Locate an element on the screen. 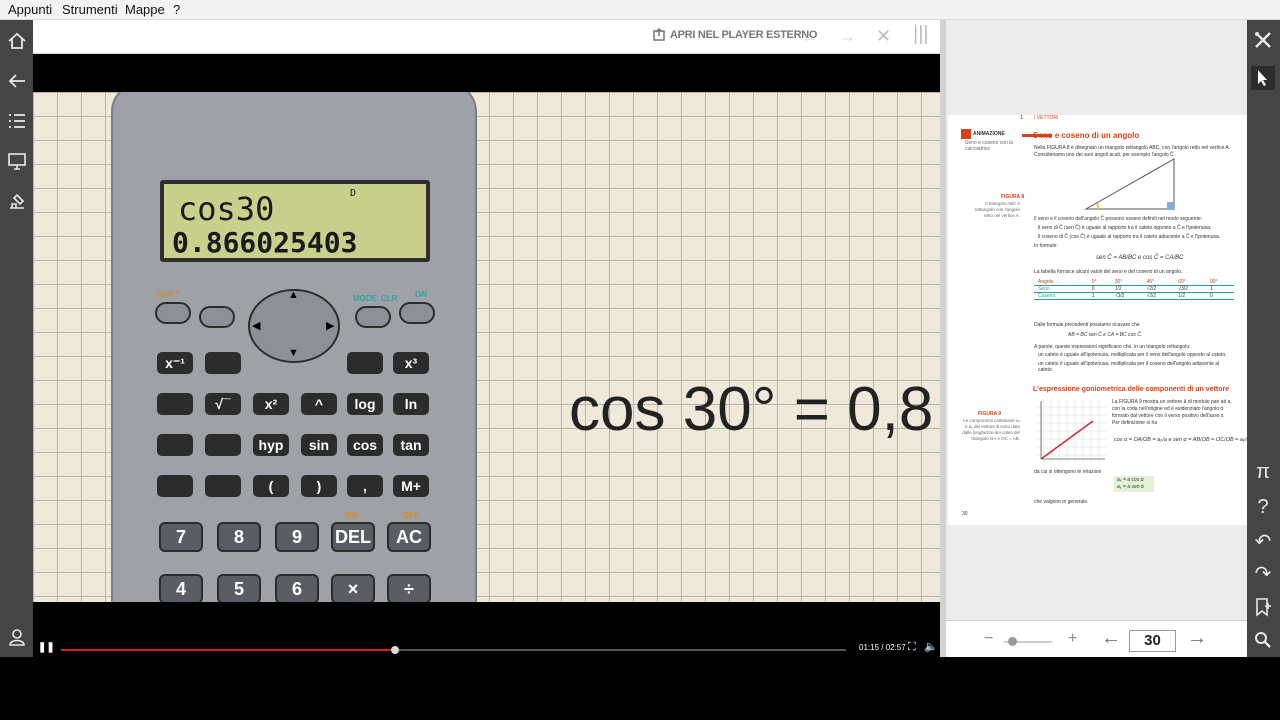 The height and width of the screenshot is (720, 1280). key-sqrt: √¯ is located at coordinates (223, 404).